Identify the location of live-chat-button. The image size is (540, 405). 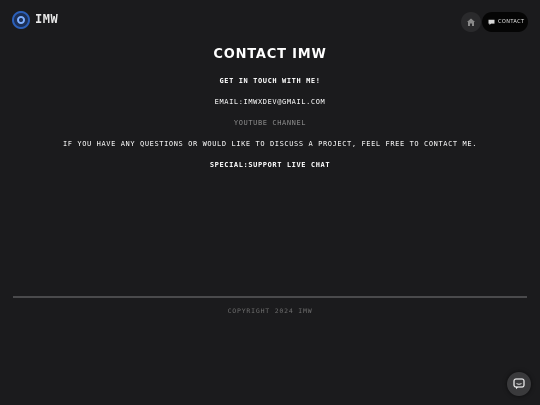
(519, 384).